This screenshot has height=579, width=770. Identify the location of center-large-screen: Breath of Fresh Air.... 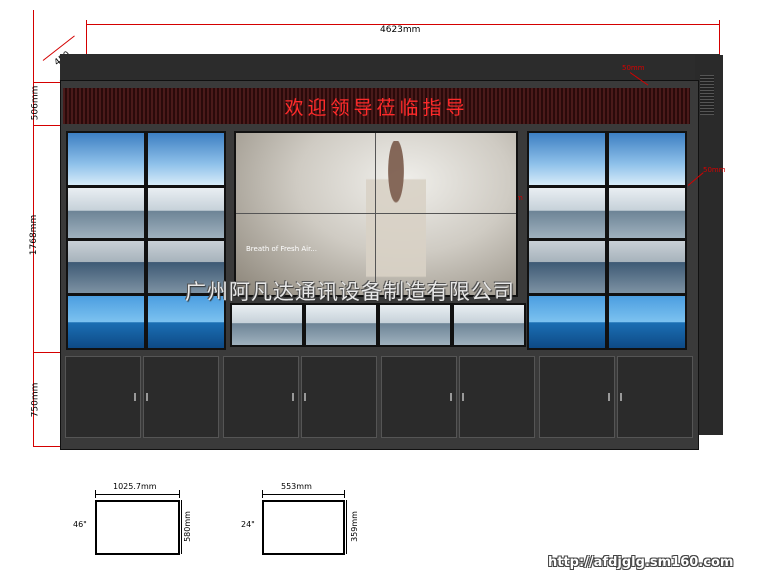
(376, 214).